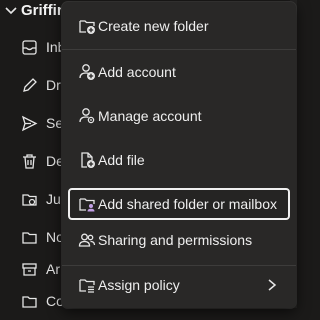  I want to click on add-account-icon, so click(87, 72).